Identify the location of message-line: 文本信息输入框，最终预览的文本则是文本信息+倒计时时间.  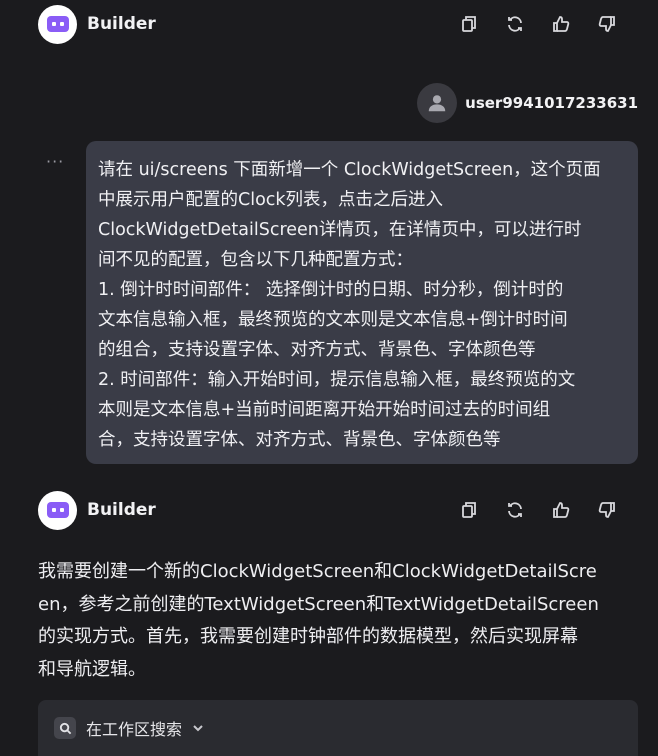
(333, 320).